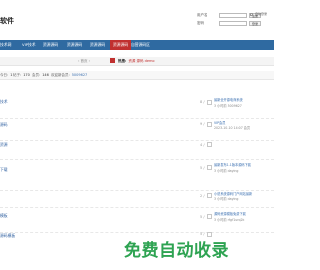 The width and height of the screenshot is (320, 270). I want to click on forum-row: 下载 5 / 最新发布1.1版本源码下载 3 小时前 daying, so click(137, 175).